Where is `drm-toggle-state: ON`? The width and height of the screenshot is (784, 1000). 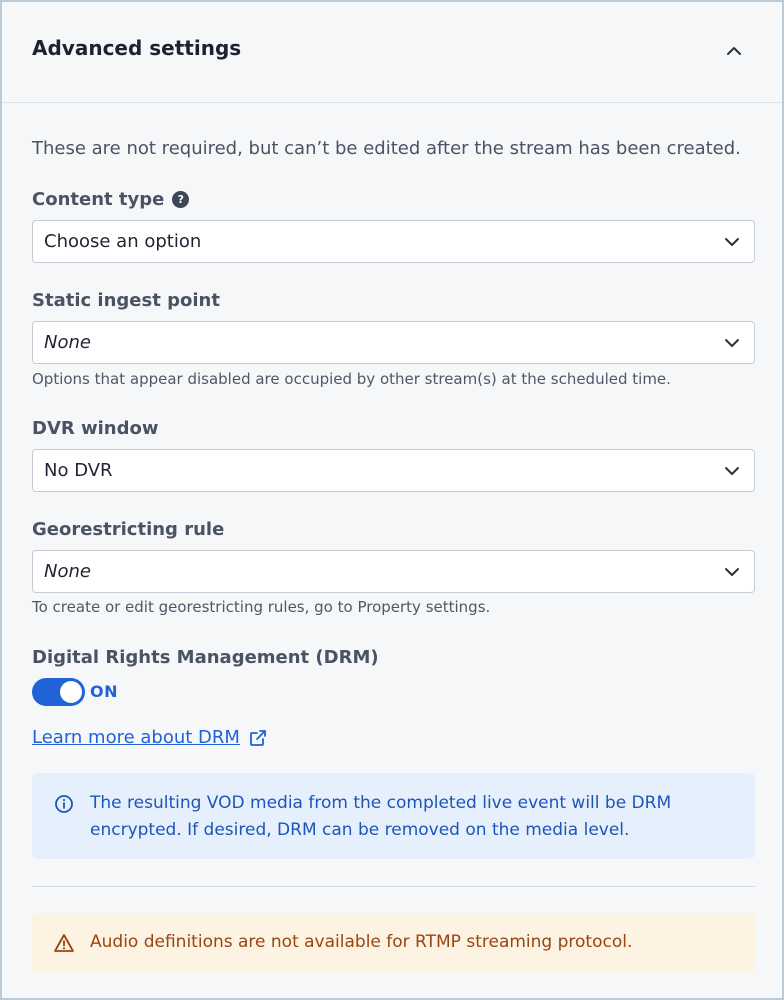
drm-toggle-state: ON is located at coordinates (104, 691).